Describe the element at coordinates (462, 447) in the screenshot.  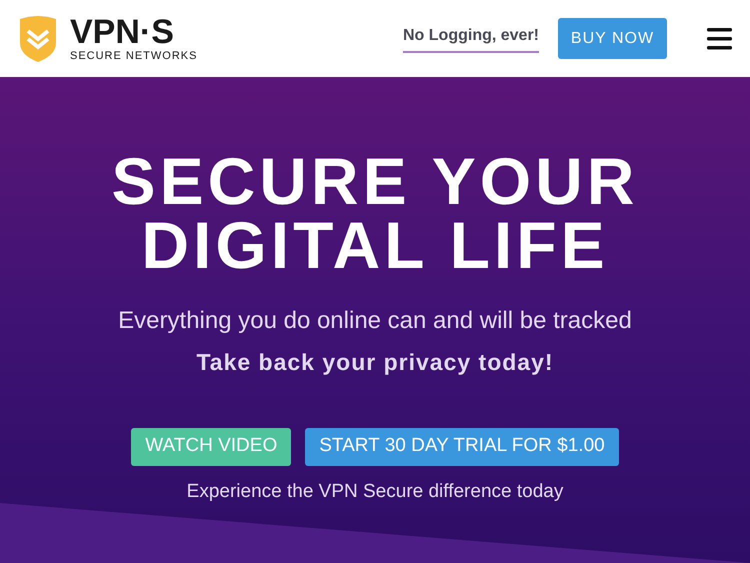
I see `start-trial-button: START 30 DAY TRIAL FOR $1.00` at that location.